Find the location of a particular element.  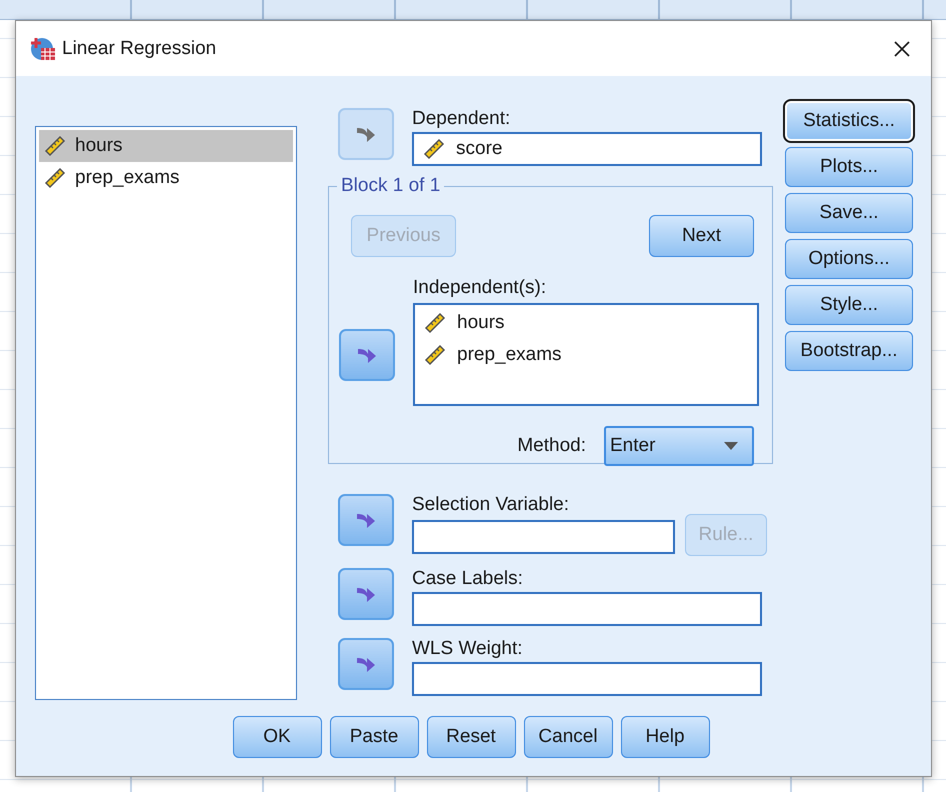

dialog-button: Reset is located at coordinates (471, 737).